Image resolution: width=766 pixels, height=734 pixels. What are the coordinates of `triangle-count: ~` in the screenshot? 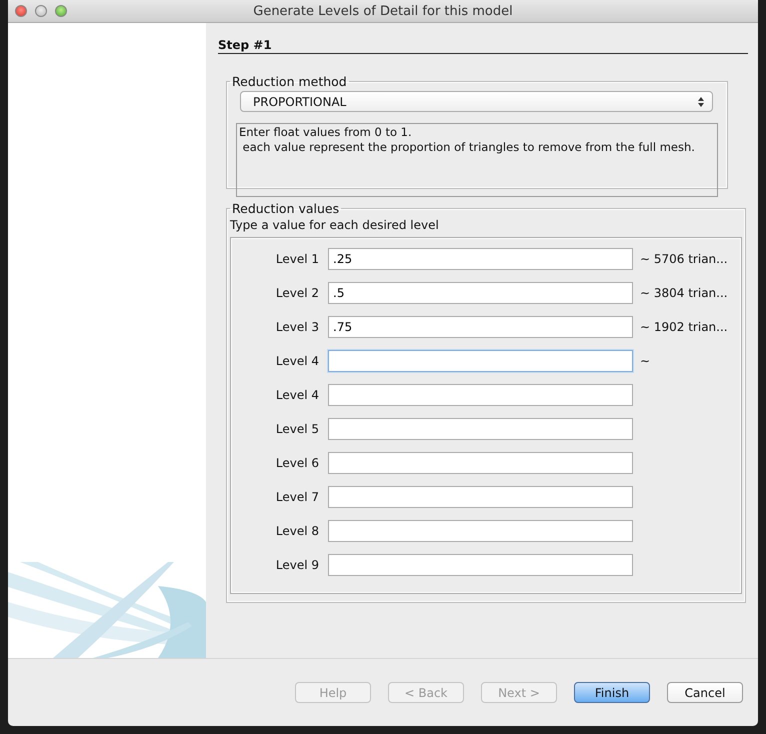 It's located at (645, 361).